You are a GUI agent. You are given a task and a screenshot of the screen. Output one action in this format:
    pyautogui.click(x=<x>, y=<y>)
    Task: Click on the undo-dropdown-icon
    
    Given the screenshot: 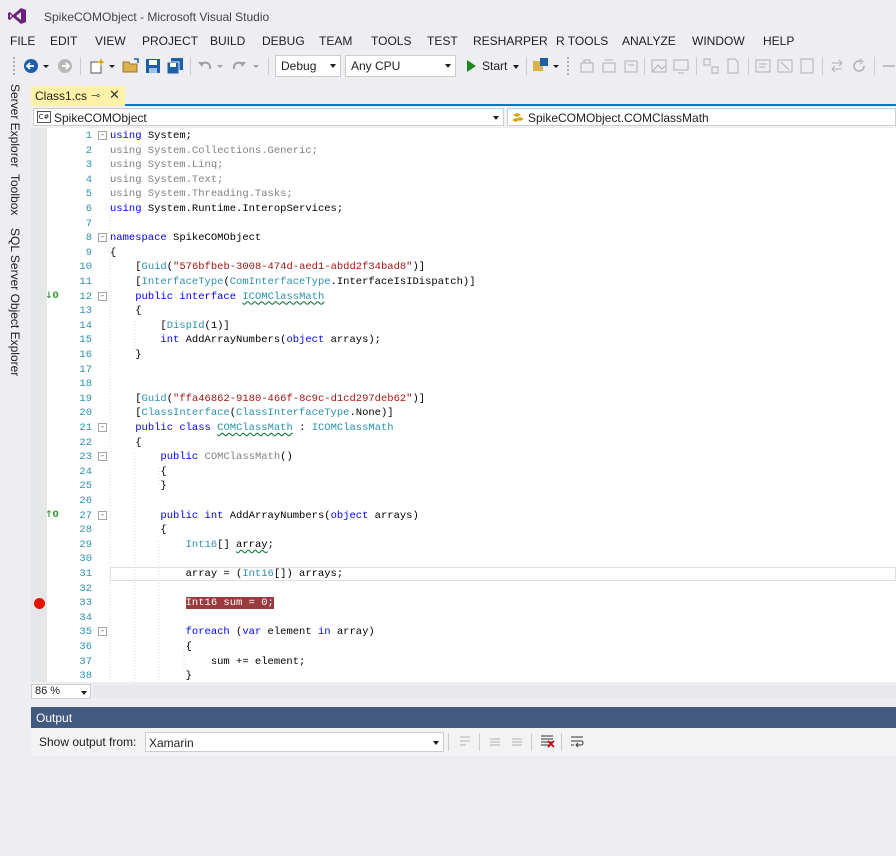 What is the action you would take?
    pyautogui.click(x=220, y=66)
    